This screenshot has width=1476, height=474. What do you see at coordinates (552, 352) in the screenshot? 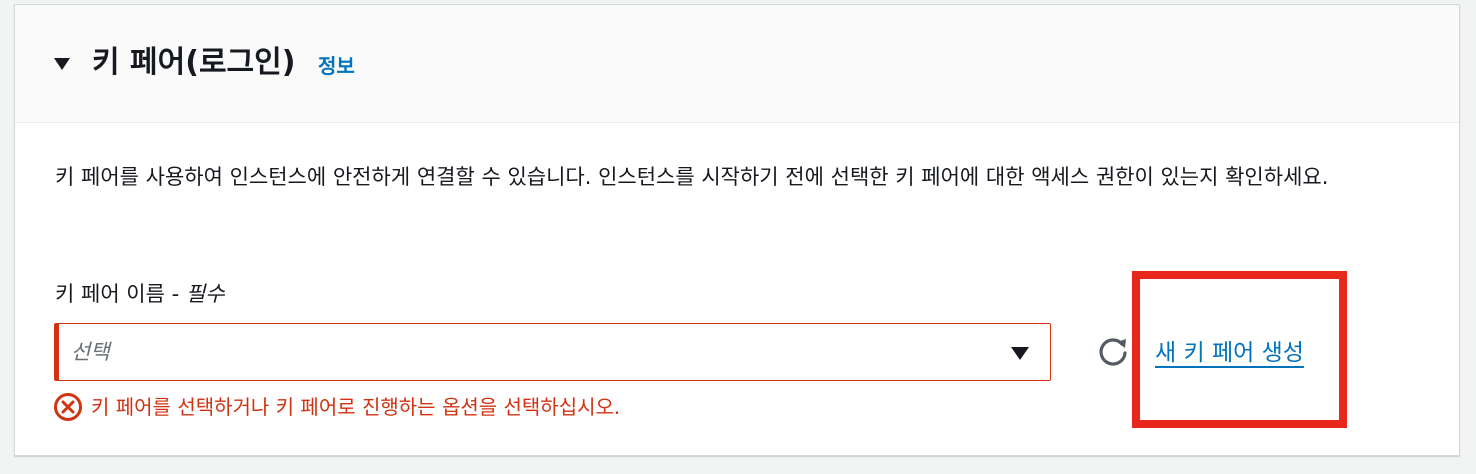
I see `key-pair-select: 선택` at bounding box center [552, 352].